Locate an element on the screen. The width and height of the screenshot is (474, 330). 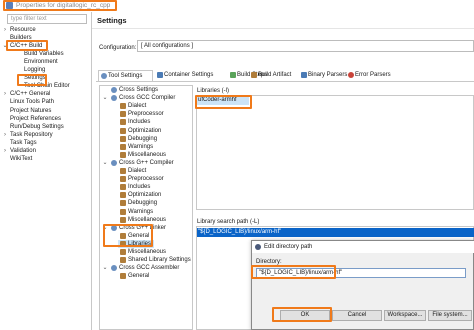
tool-tree-item: Cross Settings is located at coordinates (146, 90).